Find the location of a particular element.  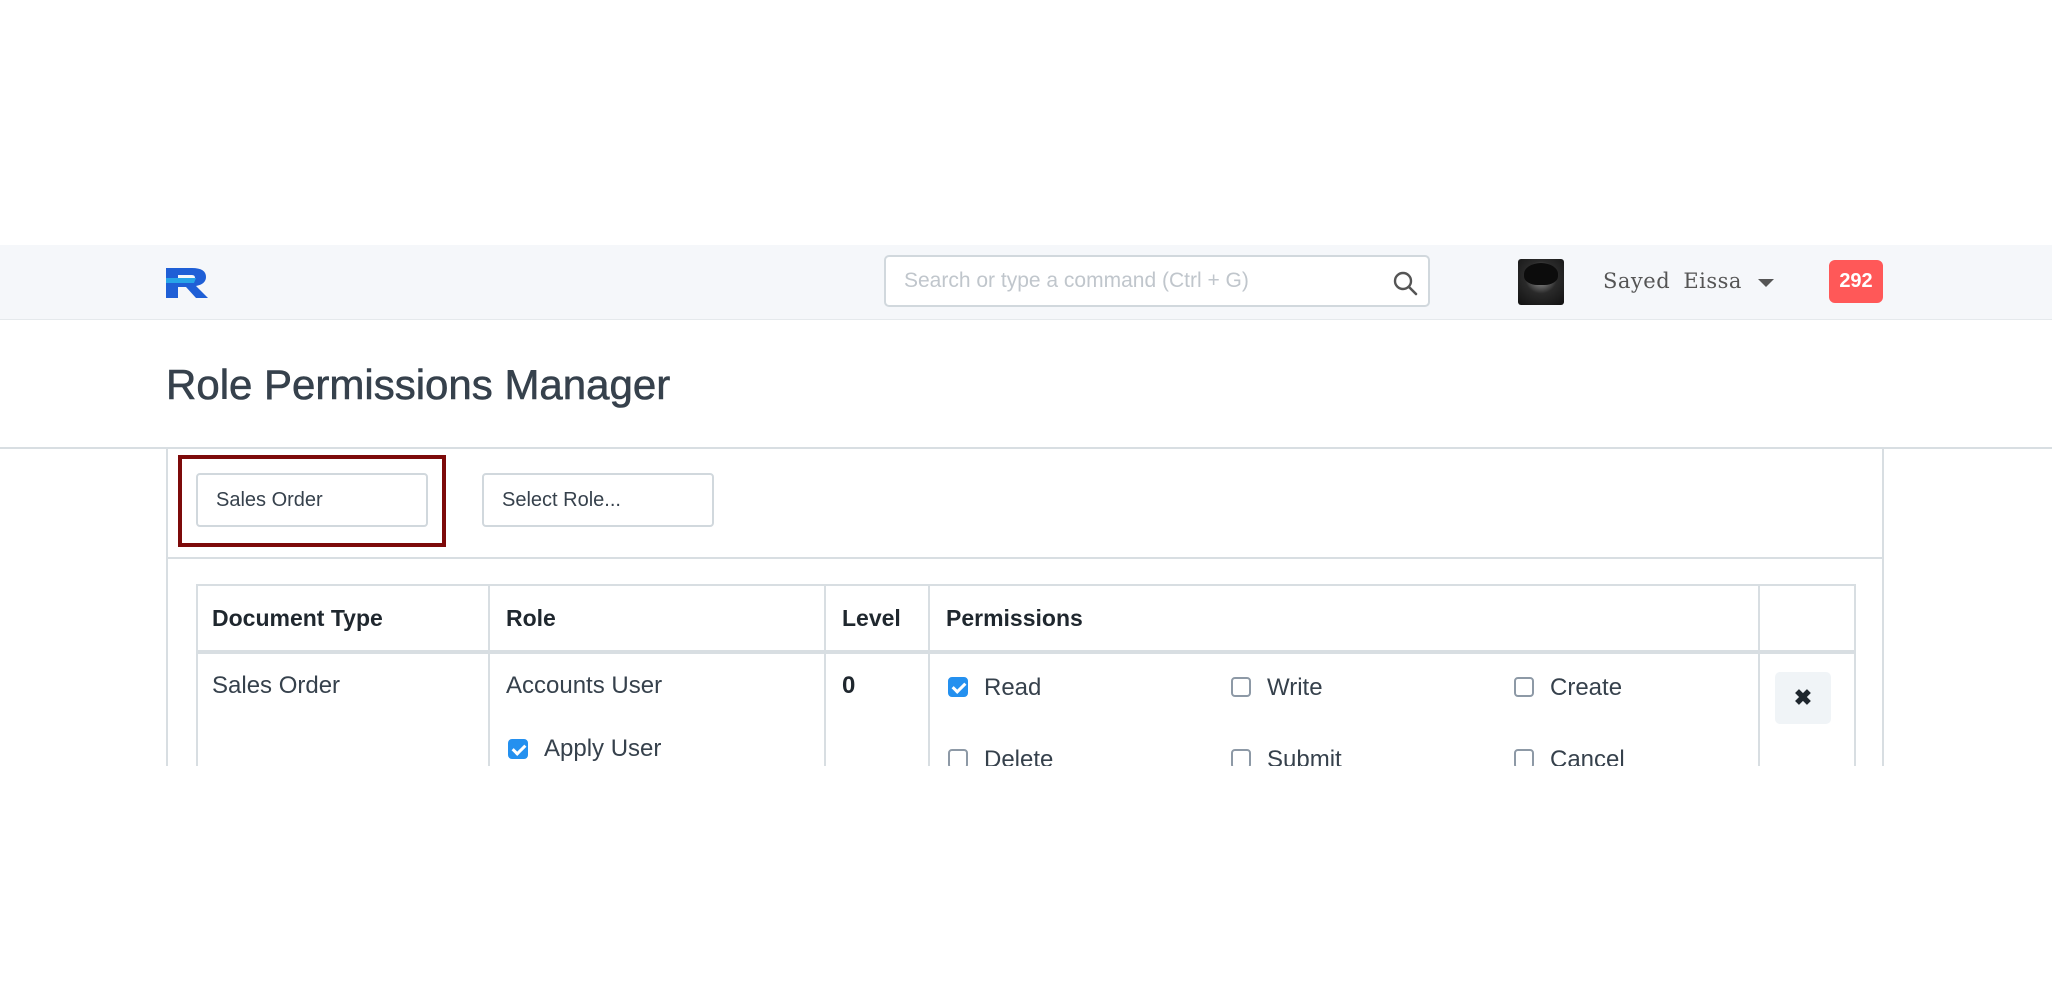

search-box is located at coordinates (1157, 281).